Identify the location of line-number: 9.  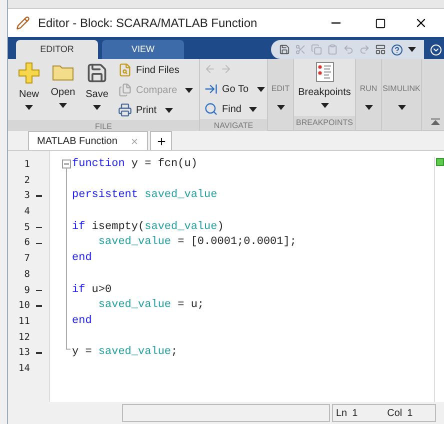
(28, 290).